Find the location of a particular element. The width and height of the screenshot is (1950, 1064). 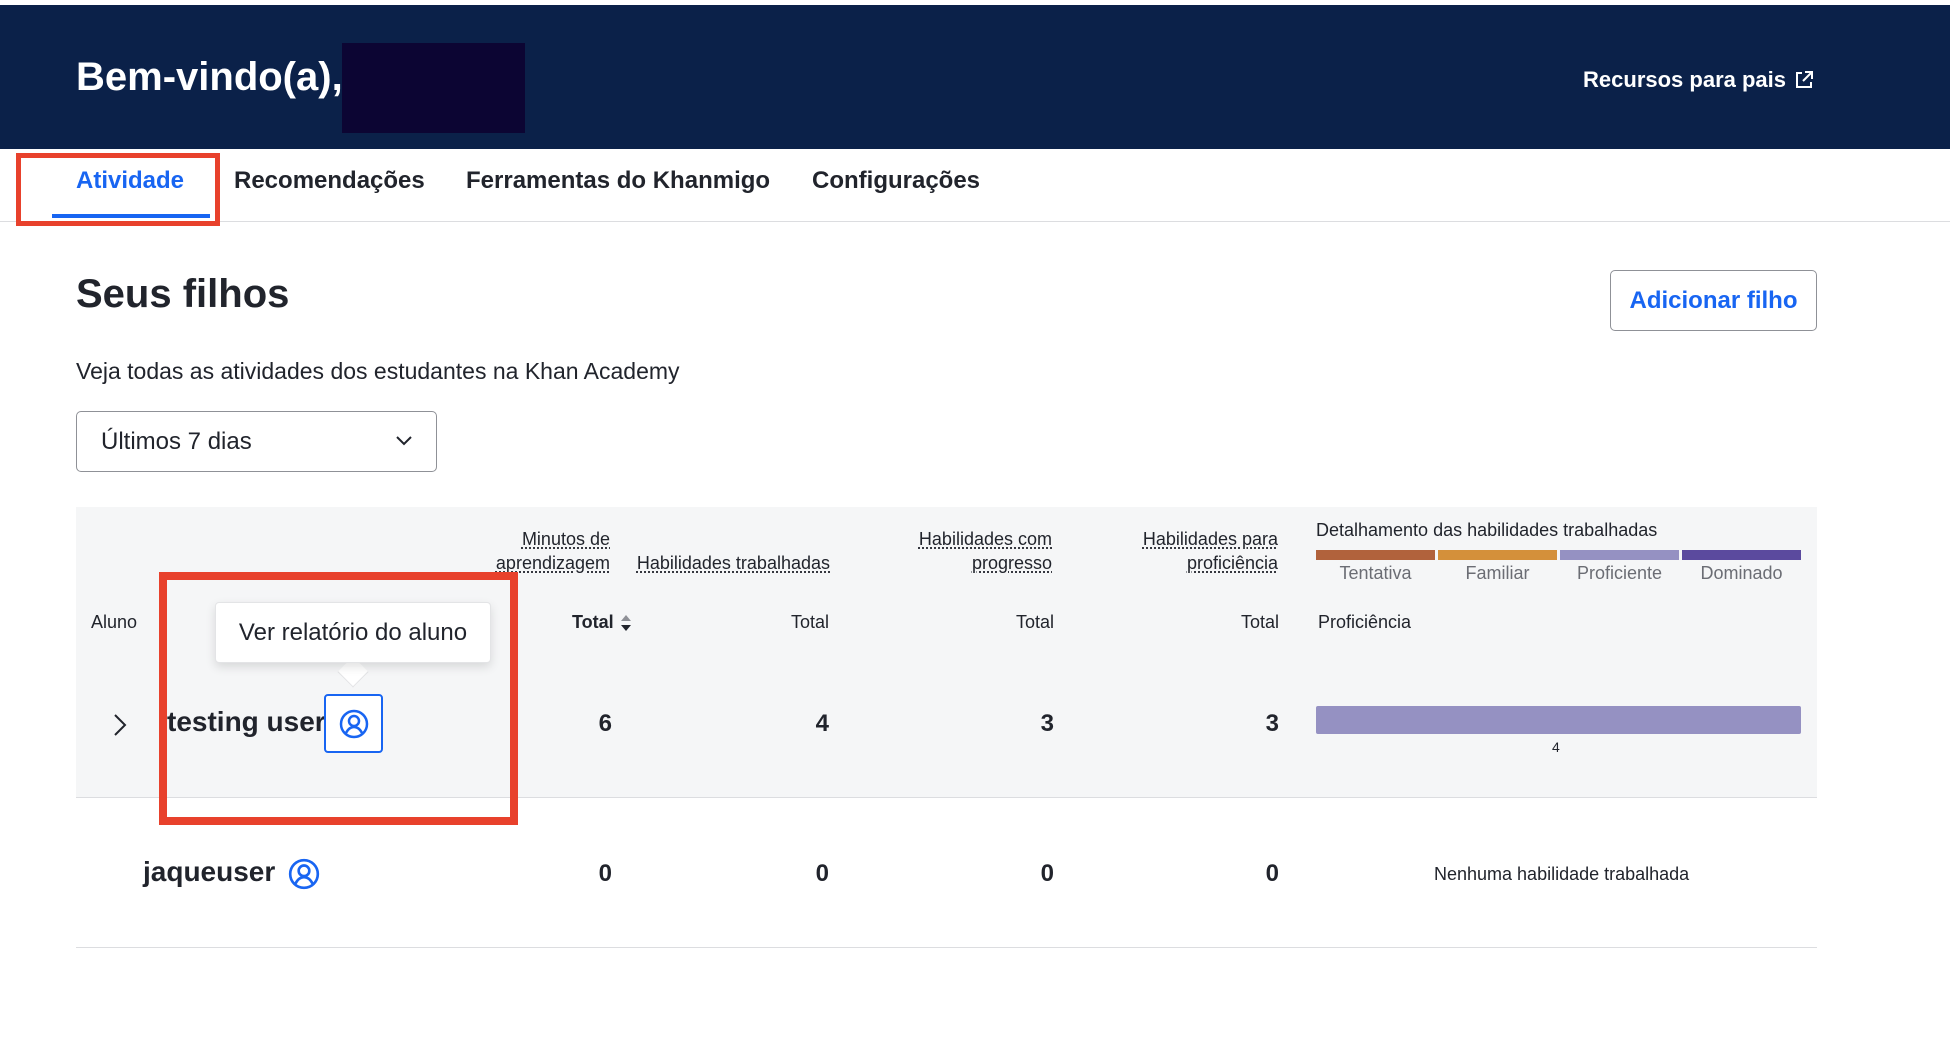

minutes-total-sort: Total is located at coordinates (602, 622).